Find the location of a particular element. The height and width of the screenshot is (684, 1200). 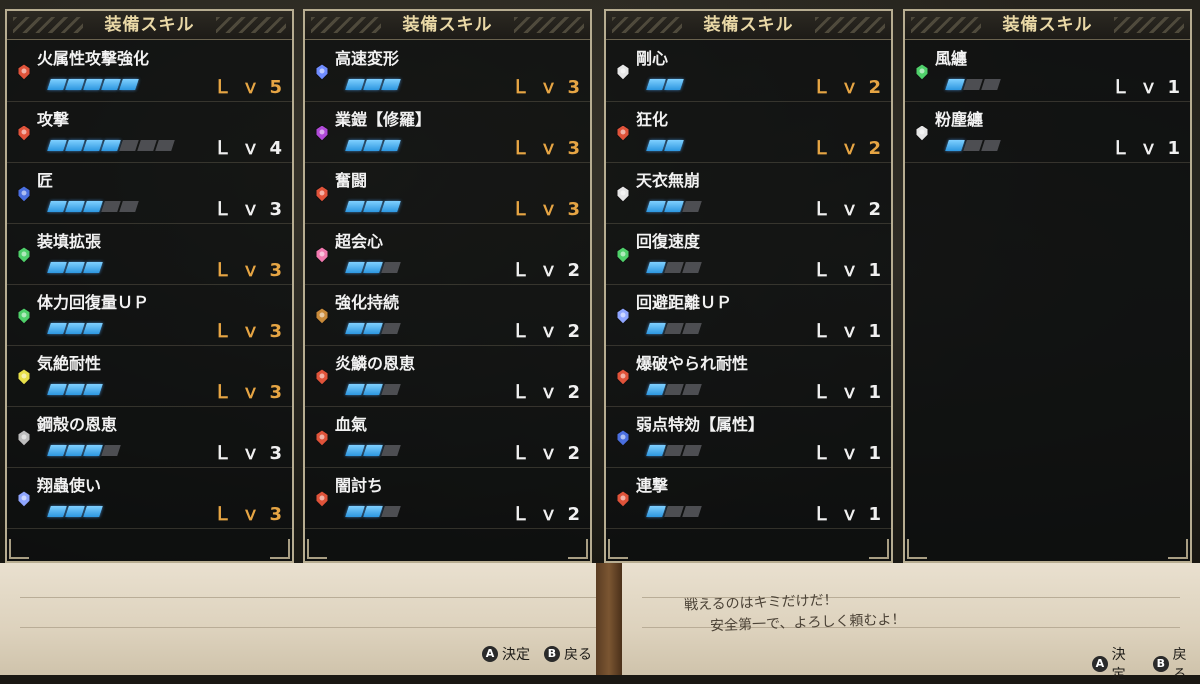

skill-row: 粉塵纏 Ｌｖ1 is located at coordinates (1047, 132).